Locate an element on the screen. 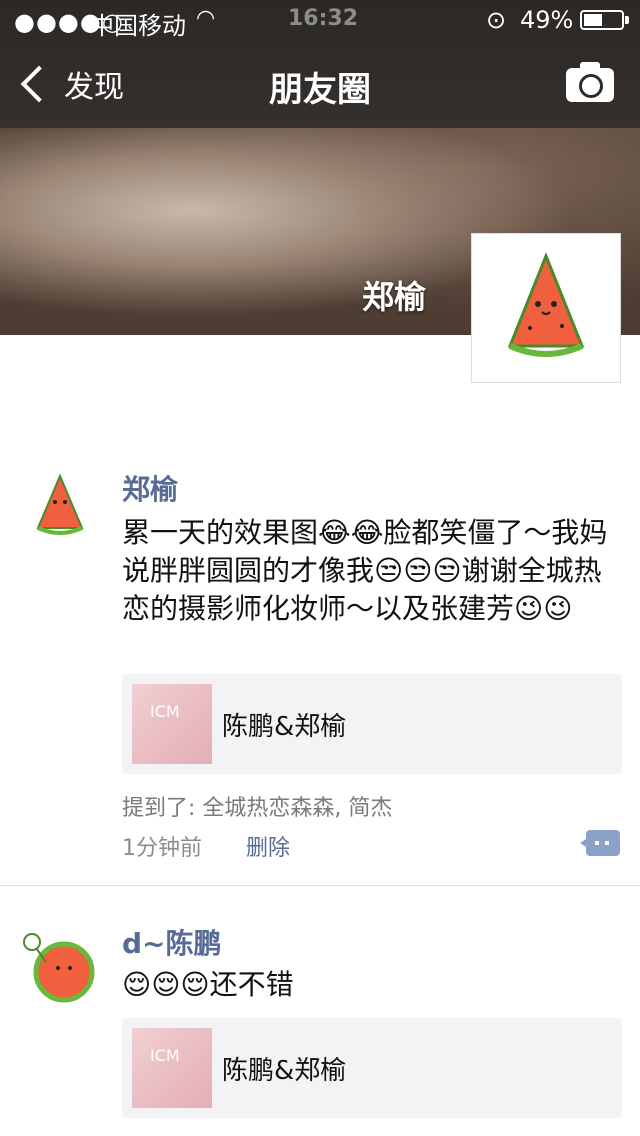  navigation-bar: ●●●●○ 中国移动 ◠ 16:32 ⊙ 49% 发现 朋友圈 is located at coordinates (320, 64).